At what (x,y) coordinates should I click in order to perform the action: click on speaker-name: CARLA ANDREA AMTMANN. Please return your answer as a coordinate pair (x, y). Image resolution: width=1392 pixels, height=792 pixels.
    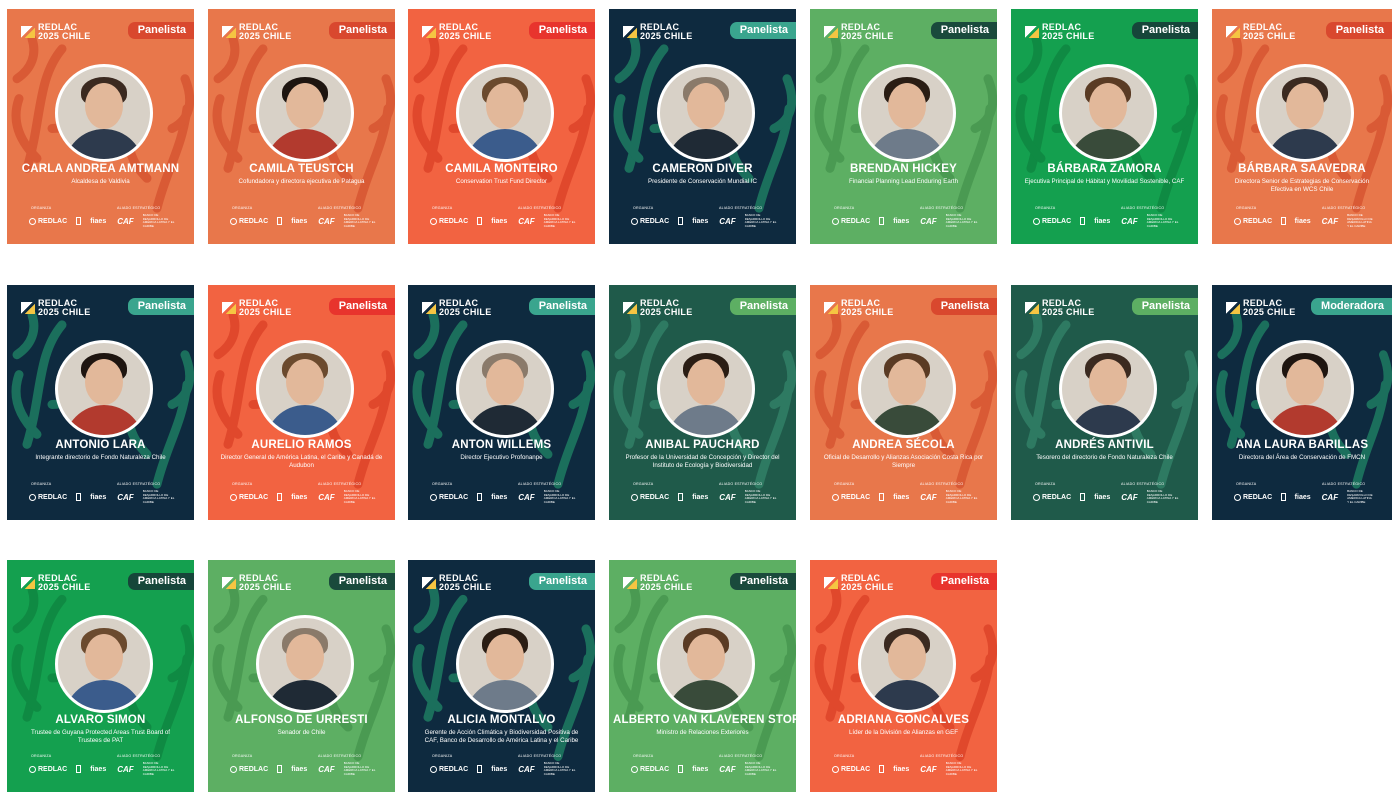
    Looking at the image, I should click on (100, 169).